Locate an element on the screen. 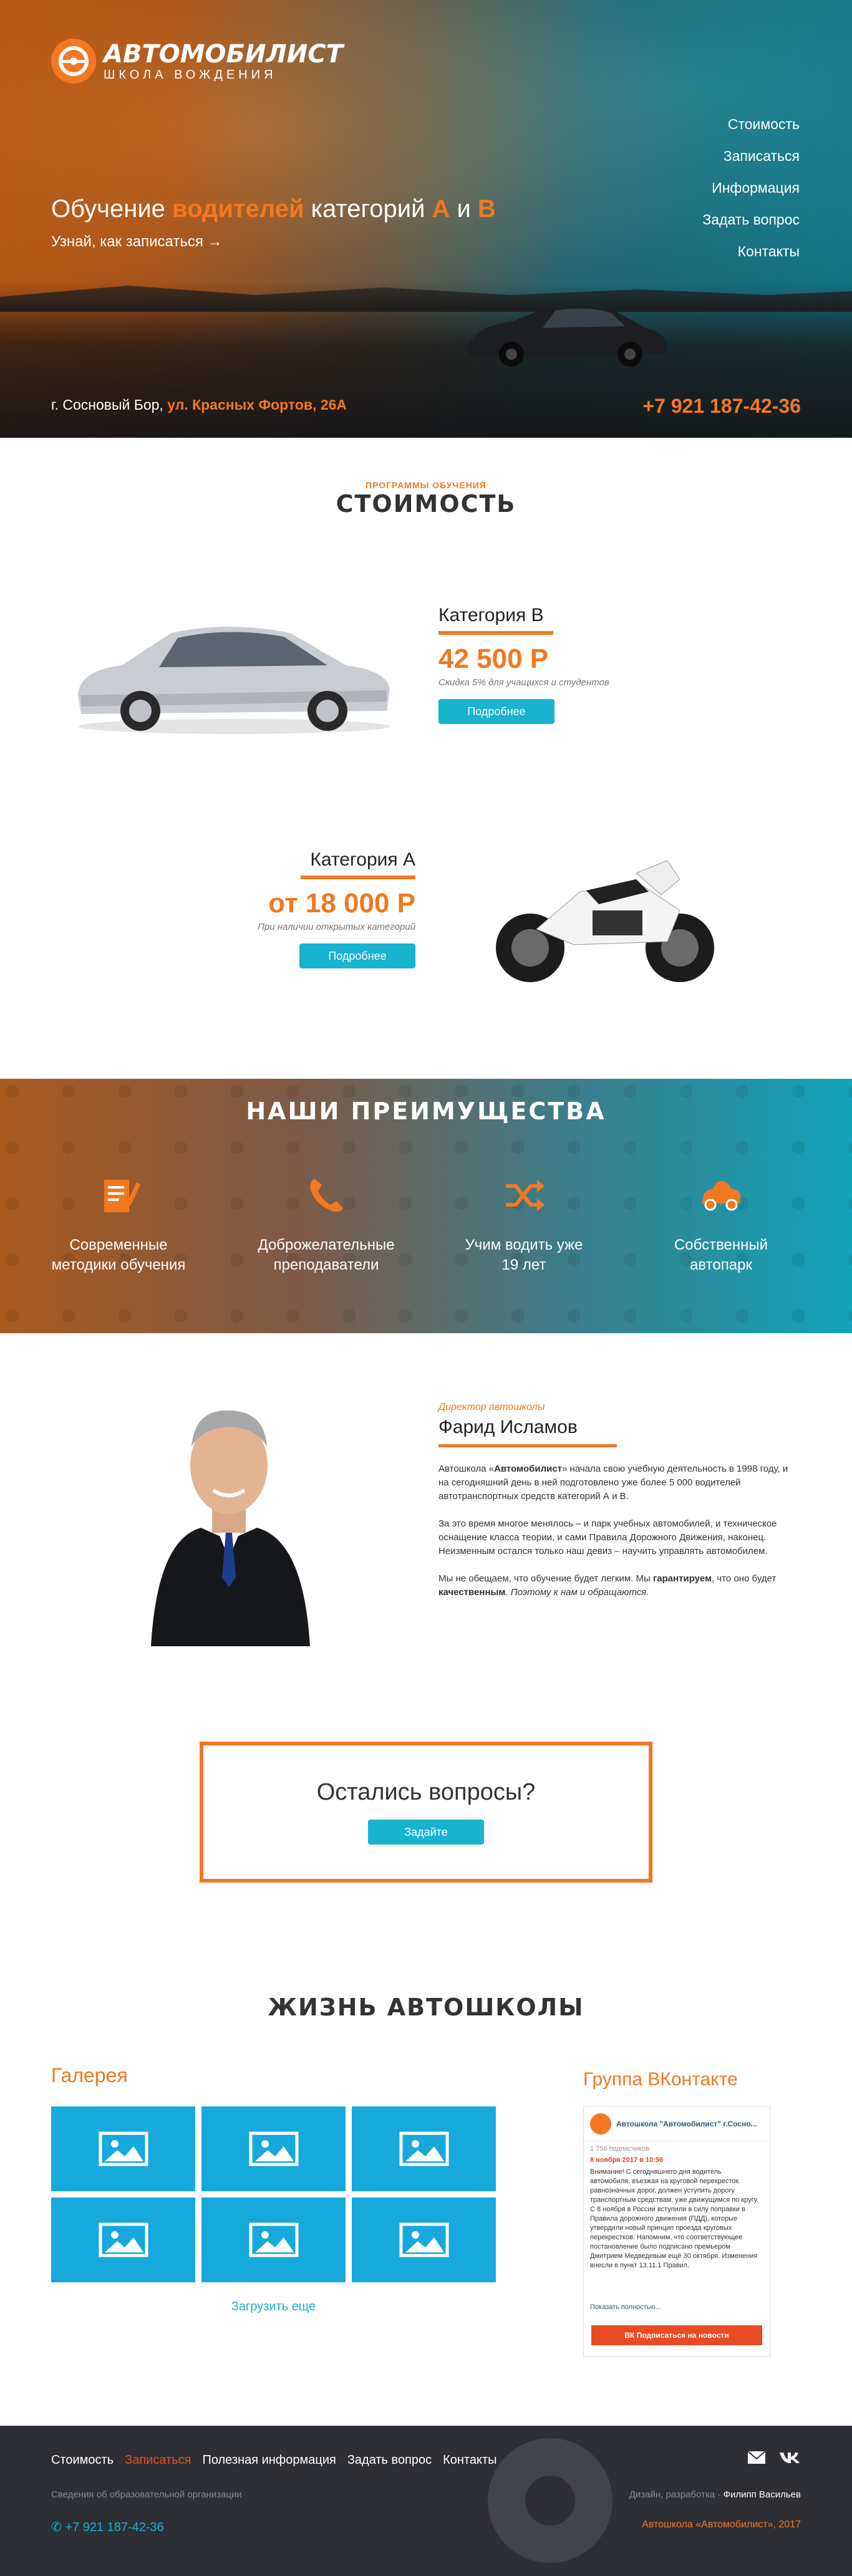 The width and height of the screenshot is (852, 2576). footer-social-icons is located at coordinates (774, 2457).